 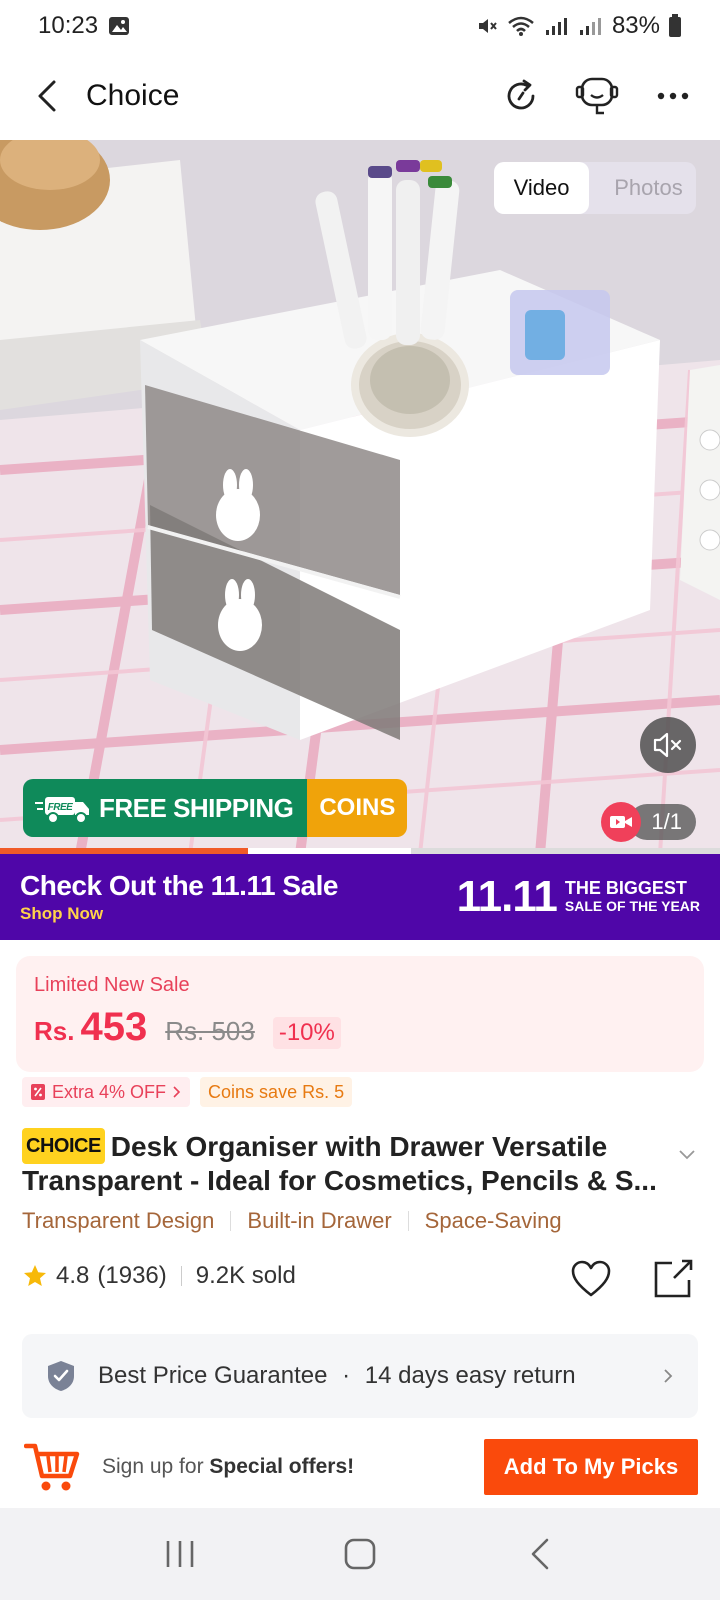 What do you see at coordinates (118, 1220) in the screenshot?
I see `feature-tag: Transparent Design` at bounding box center [118, 1220].